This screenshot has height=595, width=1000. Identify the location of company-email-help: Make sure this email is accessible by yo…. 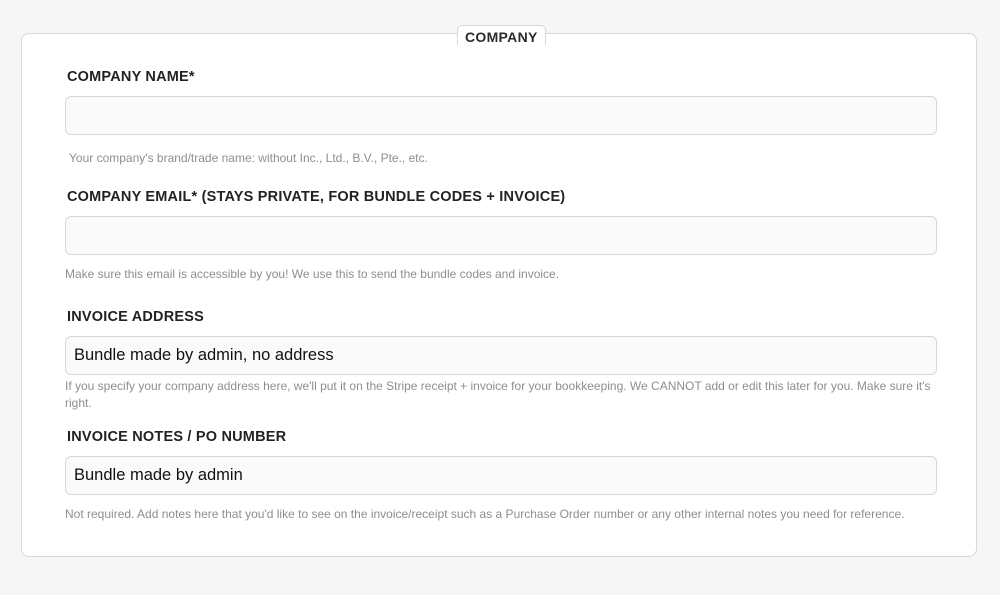
(312, 274).